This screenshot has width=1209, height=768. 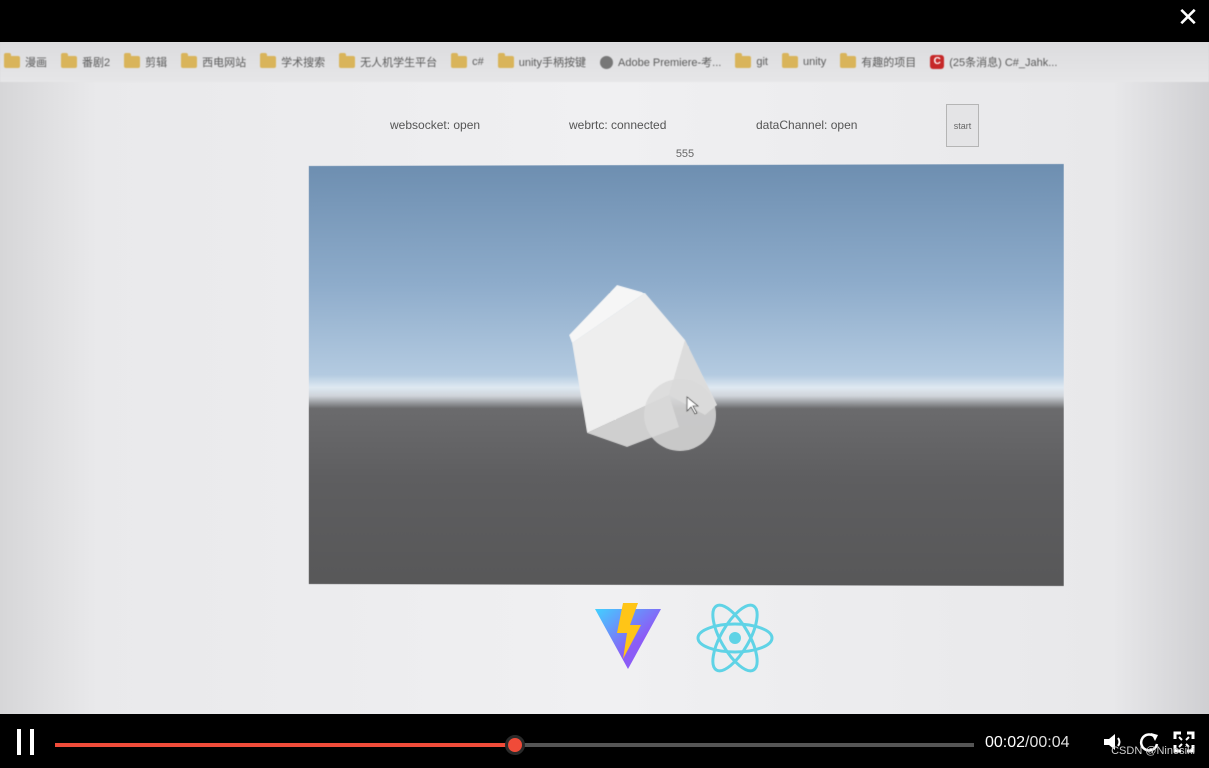 What do you see at coordinates (478, 62) in the screenshot?
I see `bookmark-label: c#` at bounding box center [478, 62].